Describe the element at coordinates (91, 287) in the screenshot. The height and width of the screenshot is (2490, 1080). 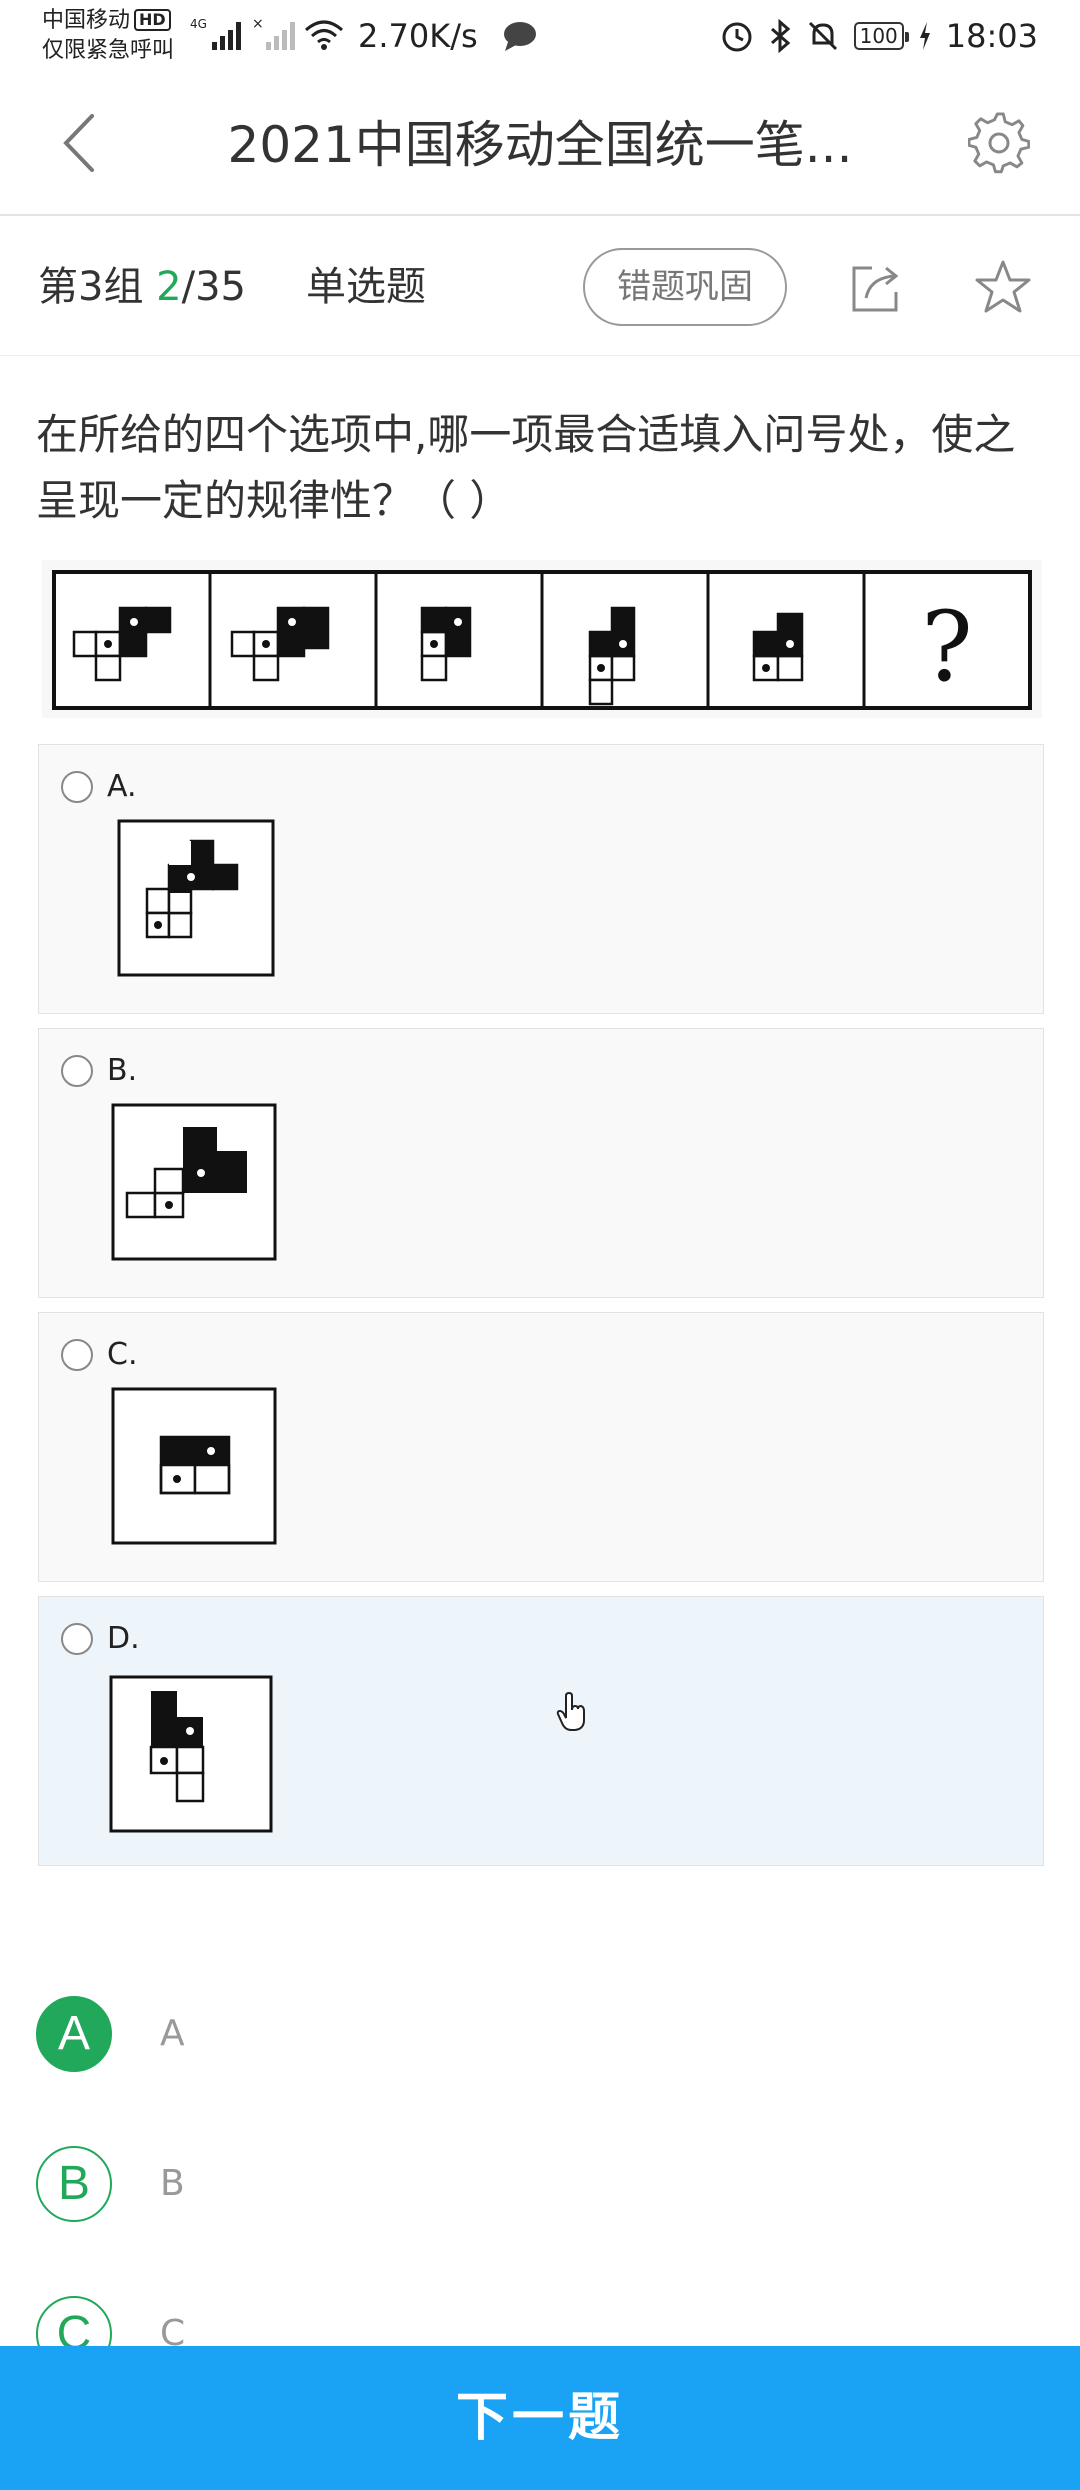
I see `group-label: 第3组` at that location.